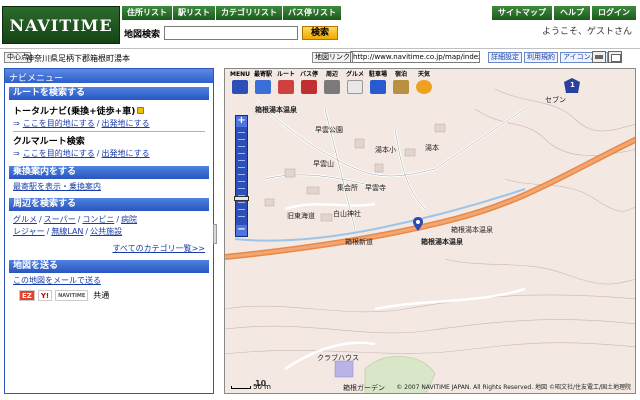 This screenshot has height=400, width=640. What do you see at coordinates (240, 84) in the screenshot?
I see `tool-menu: MENU` at bounding box center [240, 84].